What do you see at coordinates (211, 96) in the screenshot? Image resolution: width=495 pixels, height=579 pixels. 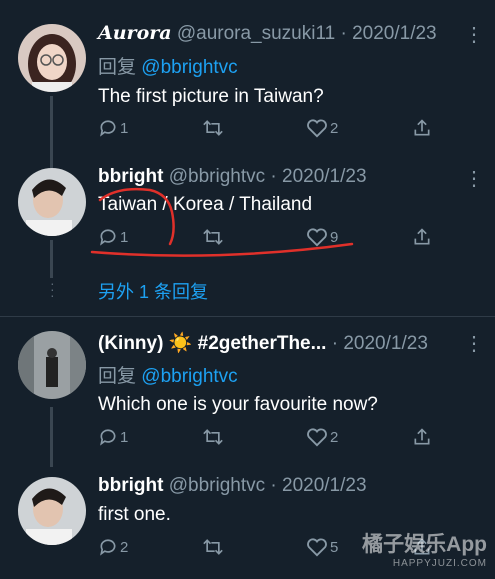 I see `tweet-text: The first picture in Taiwan?` at bounding box center [211, 96].